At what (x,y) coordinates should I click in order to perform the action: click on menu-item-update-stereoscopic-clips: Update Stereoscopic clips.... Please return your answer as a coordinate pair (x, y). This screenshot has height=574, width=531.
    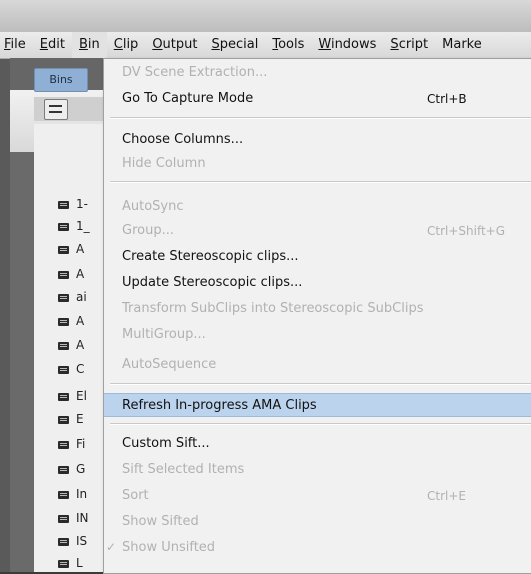
    Looking at the image, I should click on (317, 283).